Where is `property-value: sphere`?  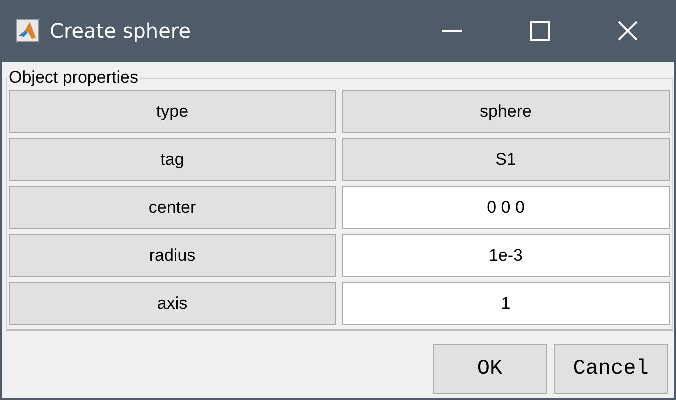
property-value: sphere is located at coordinates (506, 111).